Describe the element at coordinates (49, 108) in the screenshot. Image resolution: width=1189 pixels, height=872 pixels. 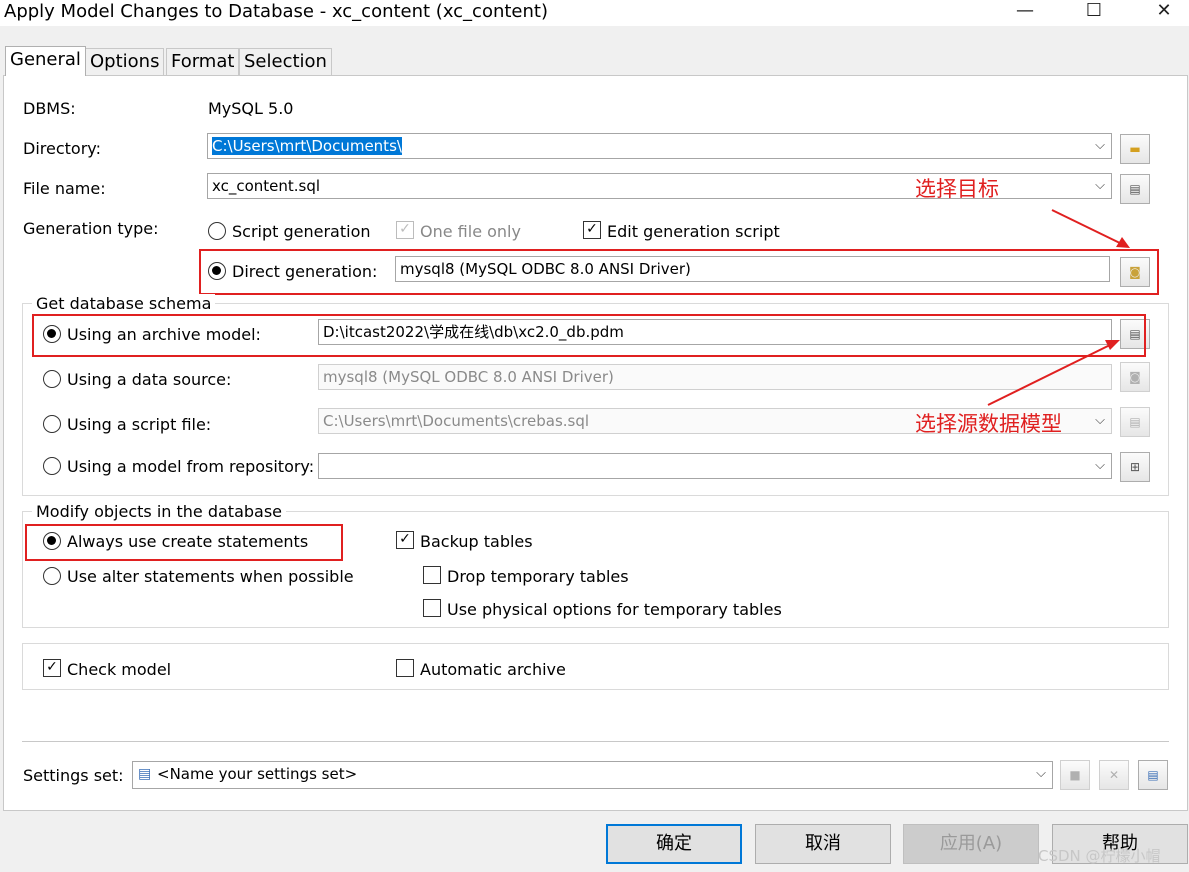
I see `dbms-label: DBMS:` at that location.